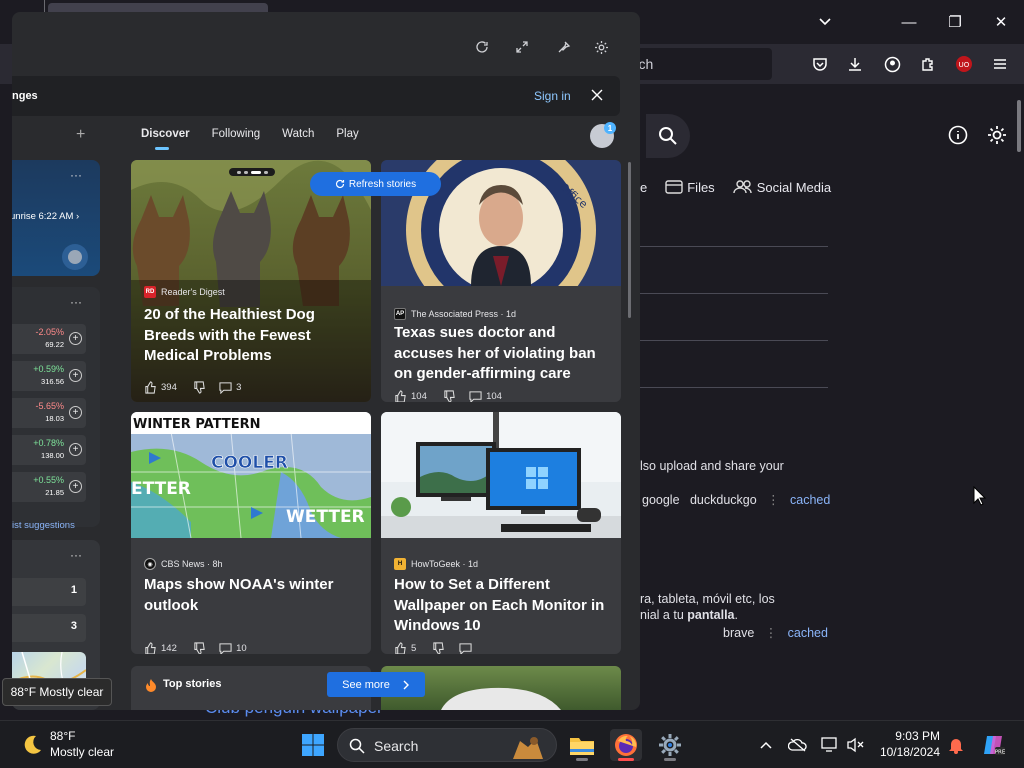  Describe the element at coordinates (668, 136) in the screenshot. I see `search-submit-icon` at that location.